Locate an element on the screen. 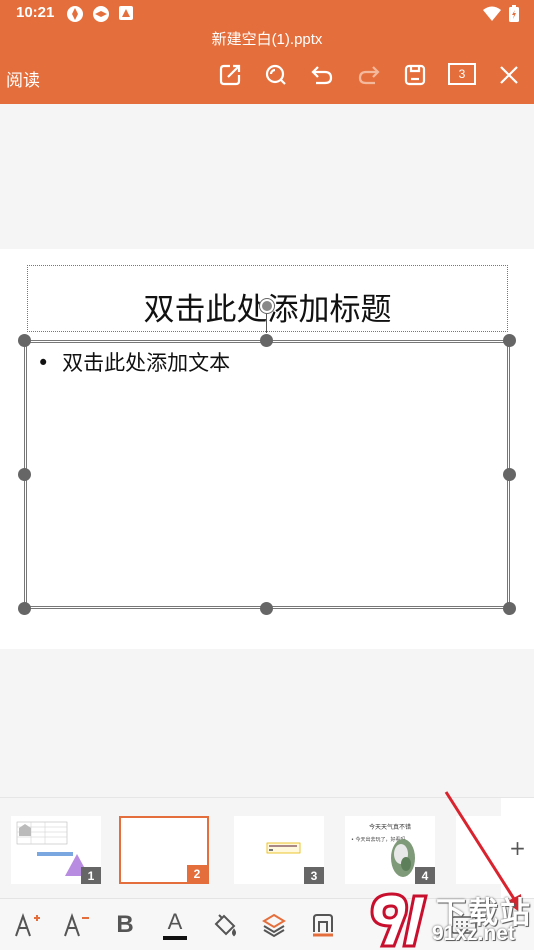 The image size is (534, 950). shape-outline-icon is located at coordinates (323, 925).